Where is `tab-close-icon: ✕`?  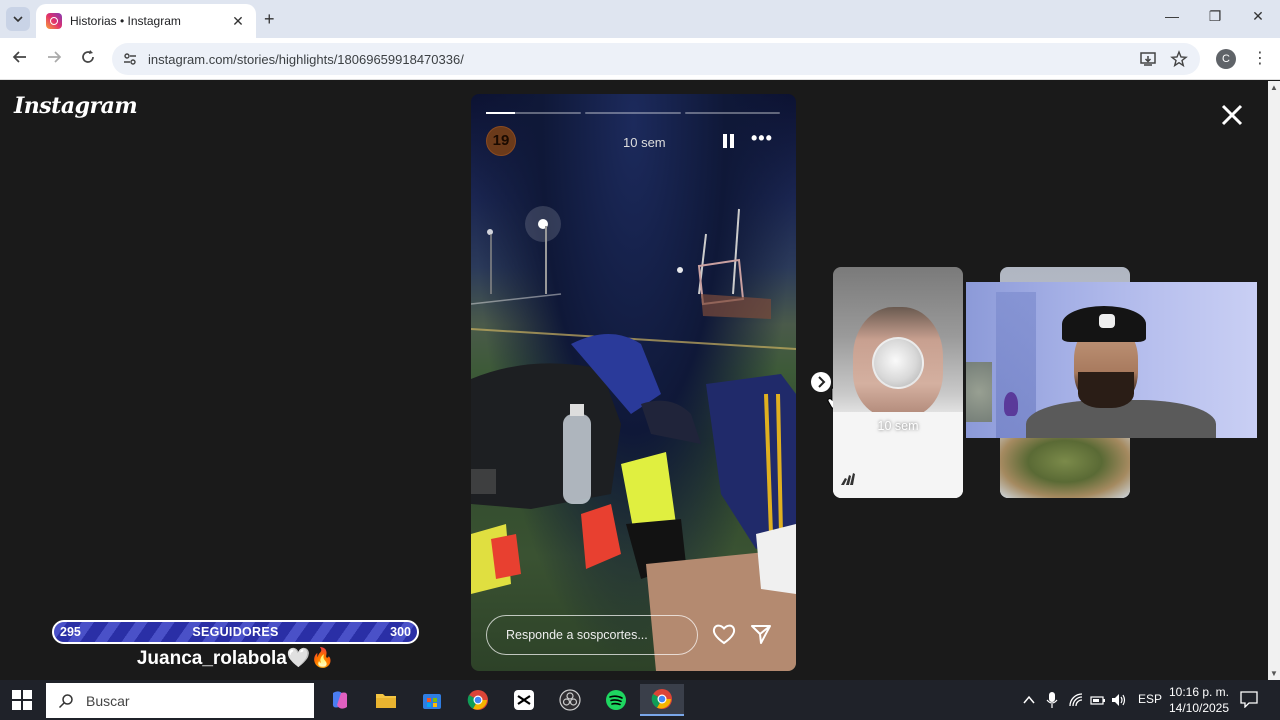
tab-close-icon: ✕ is located at coordinates (238, 21).